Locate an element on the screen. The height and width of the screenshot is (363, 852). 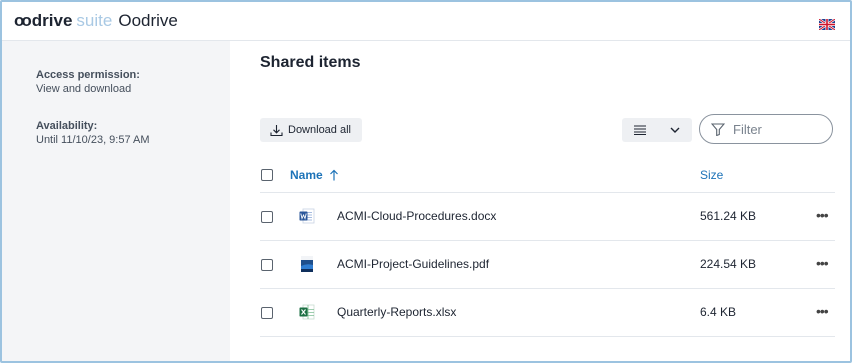
file-name: ACMI-Project-Guidelines.pdf is located at coordinates (413, 264).